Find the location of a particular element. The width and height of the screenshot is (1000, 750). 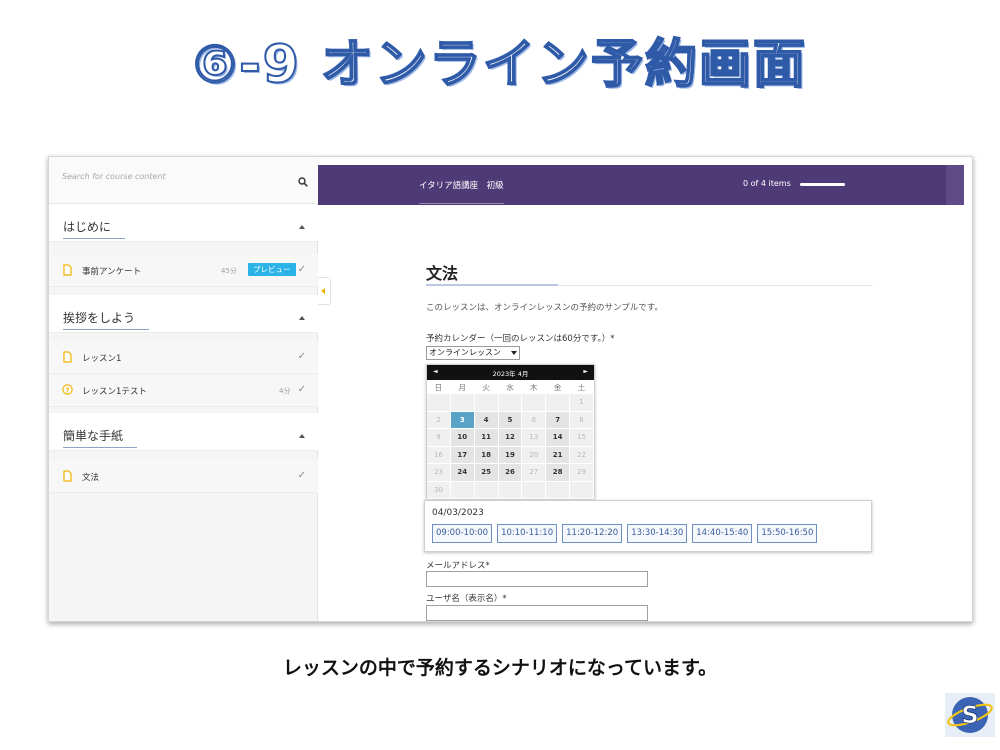

calendar-label: 予約カレンダー（一回のレッスンは60分です。）* is located at coordinates (520, 339).